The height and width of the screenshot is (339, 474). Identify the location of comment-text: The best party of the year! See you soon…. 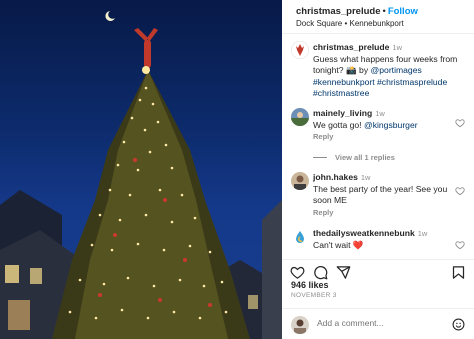
(380, 194).